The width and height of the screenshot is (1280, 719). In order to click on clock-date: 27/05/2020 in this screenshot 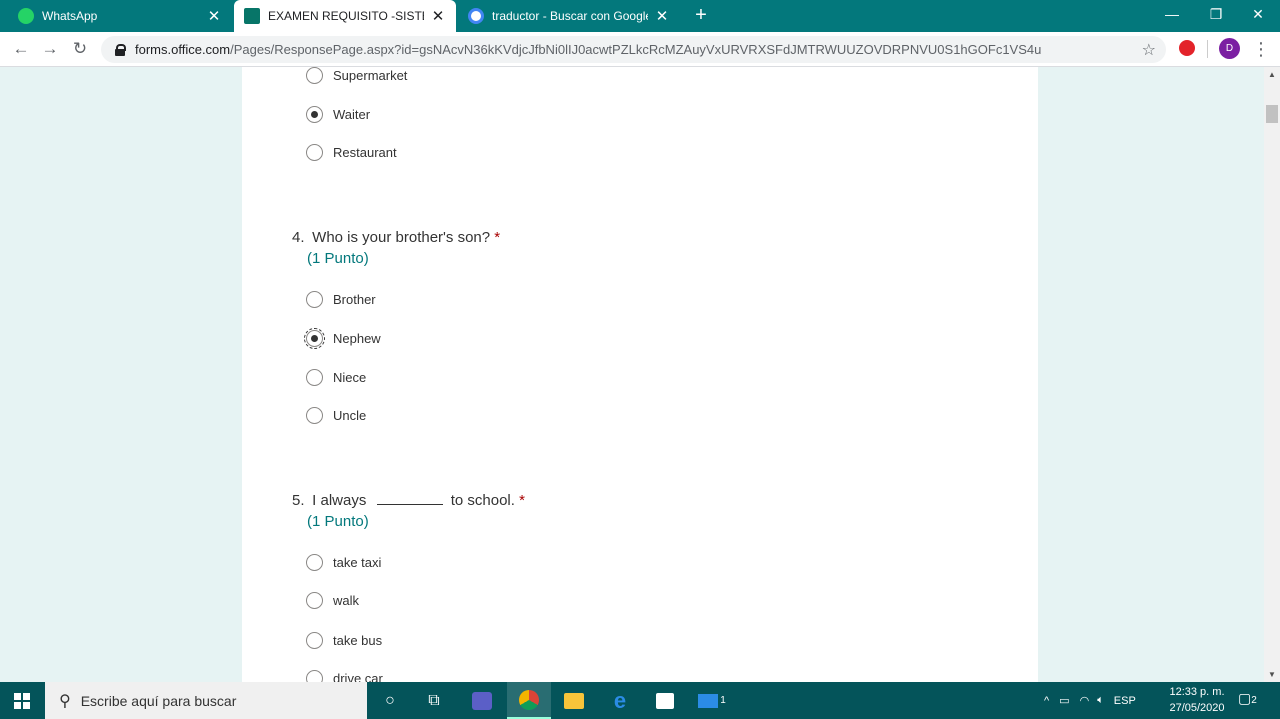, I will do `click(1197, 708)`.